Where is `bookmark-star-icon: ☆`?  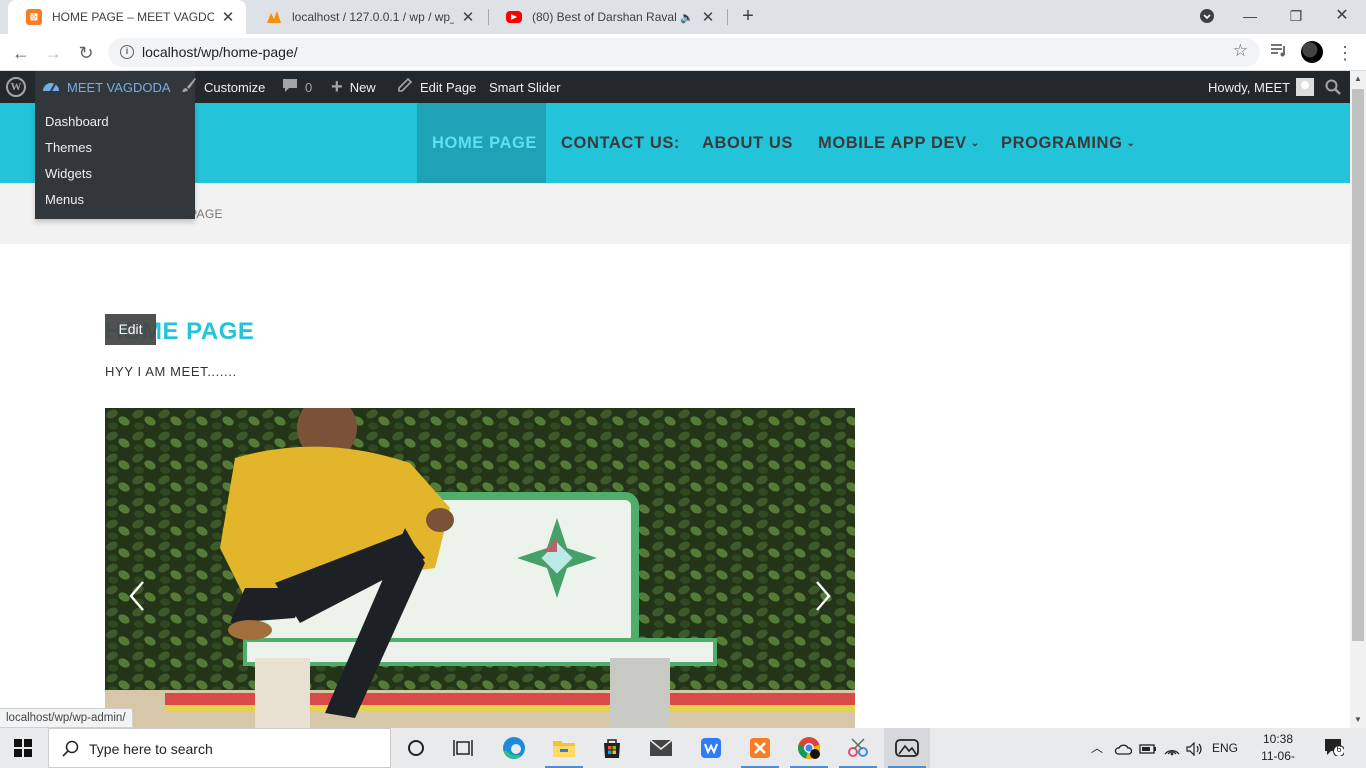 bookmark-star-icon: ☆ is located at coordinates (1240, 51).